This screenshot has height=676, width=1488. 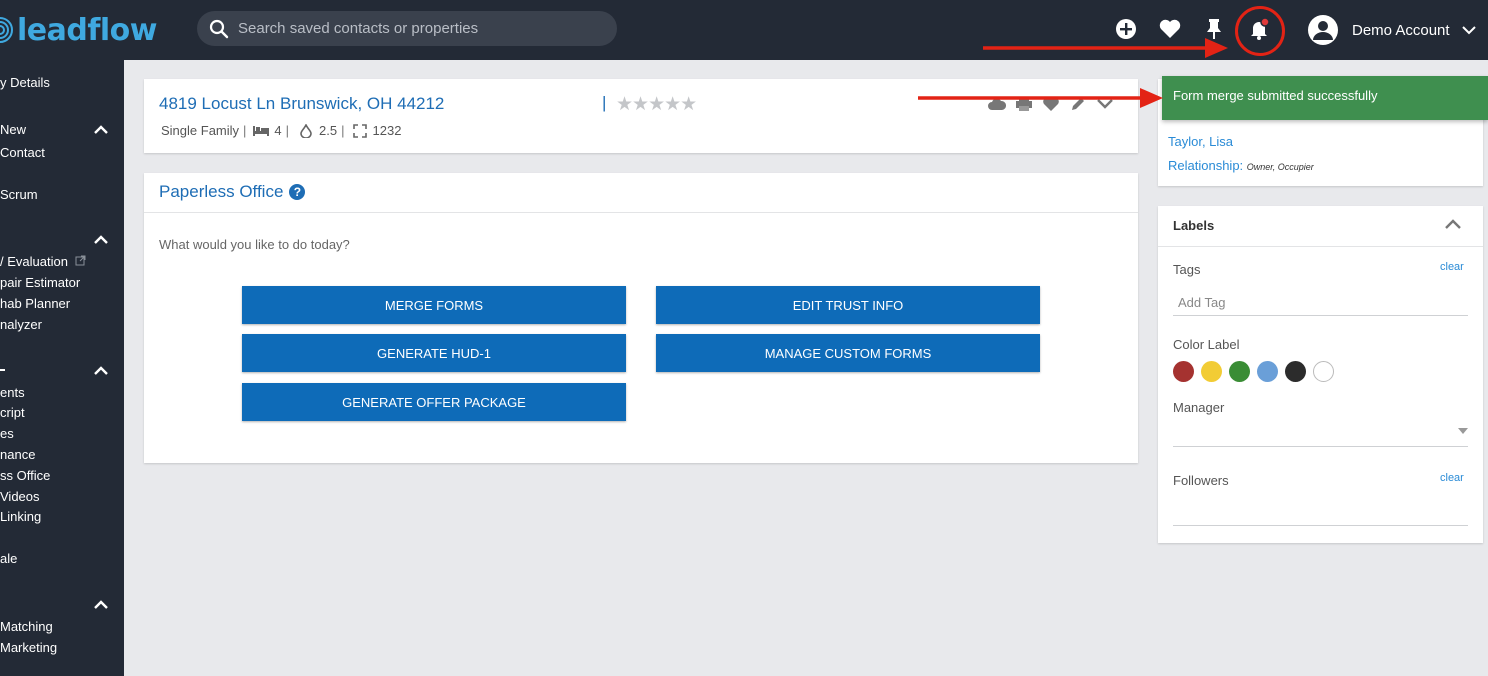 I want to click on color-swatch-red, so click(x=1183, y=371).